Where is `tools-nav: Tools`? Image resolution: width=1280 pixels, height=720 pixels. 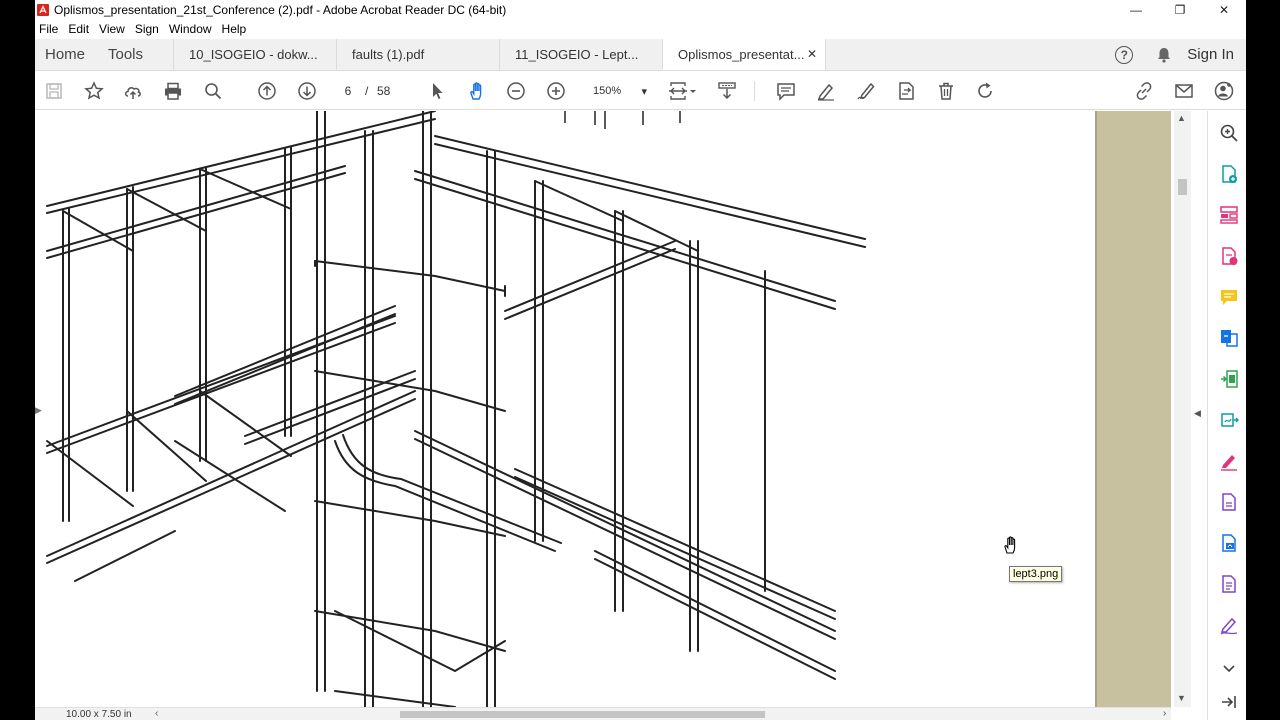
tools-nav: Tools is located at coordinates (135, 54).